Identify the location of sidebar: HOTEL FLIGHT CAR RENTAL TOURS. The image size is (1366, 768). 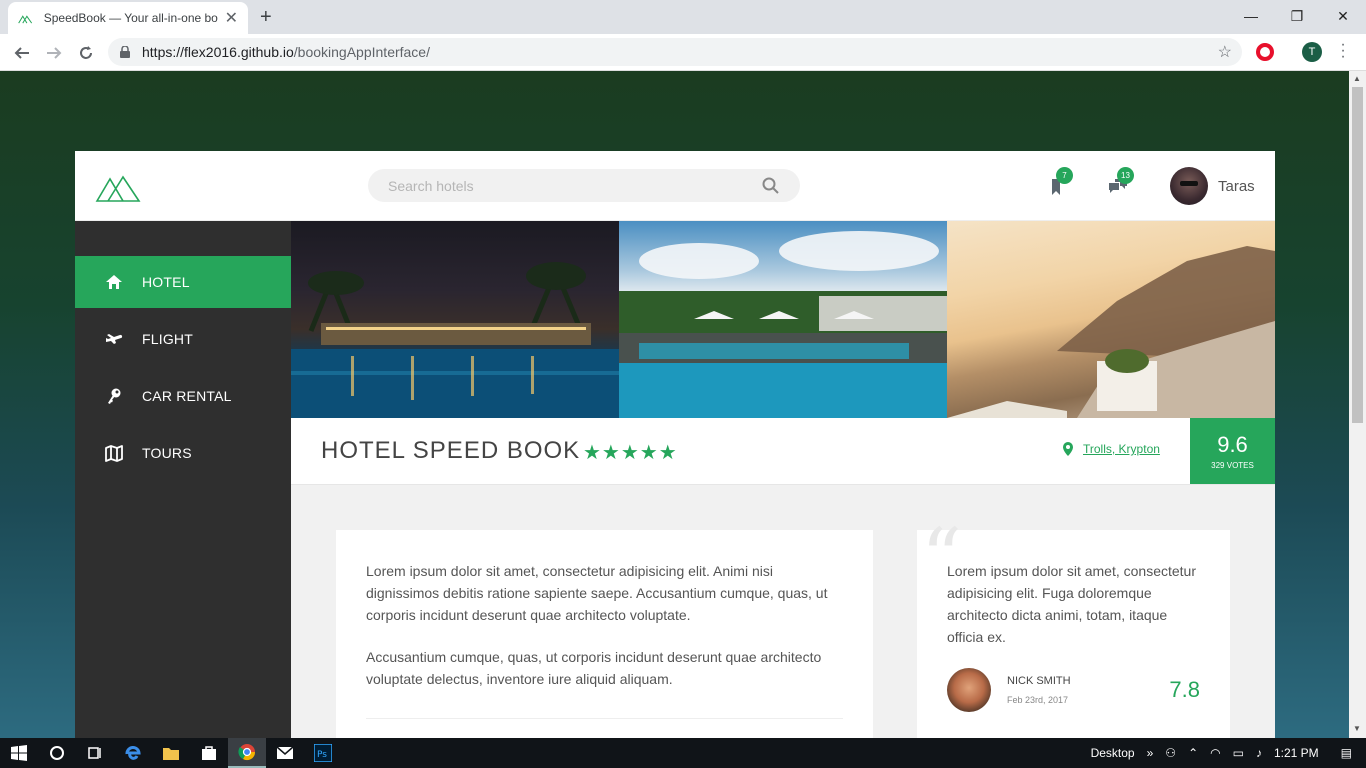
(183, 479).